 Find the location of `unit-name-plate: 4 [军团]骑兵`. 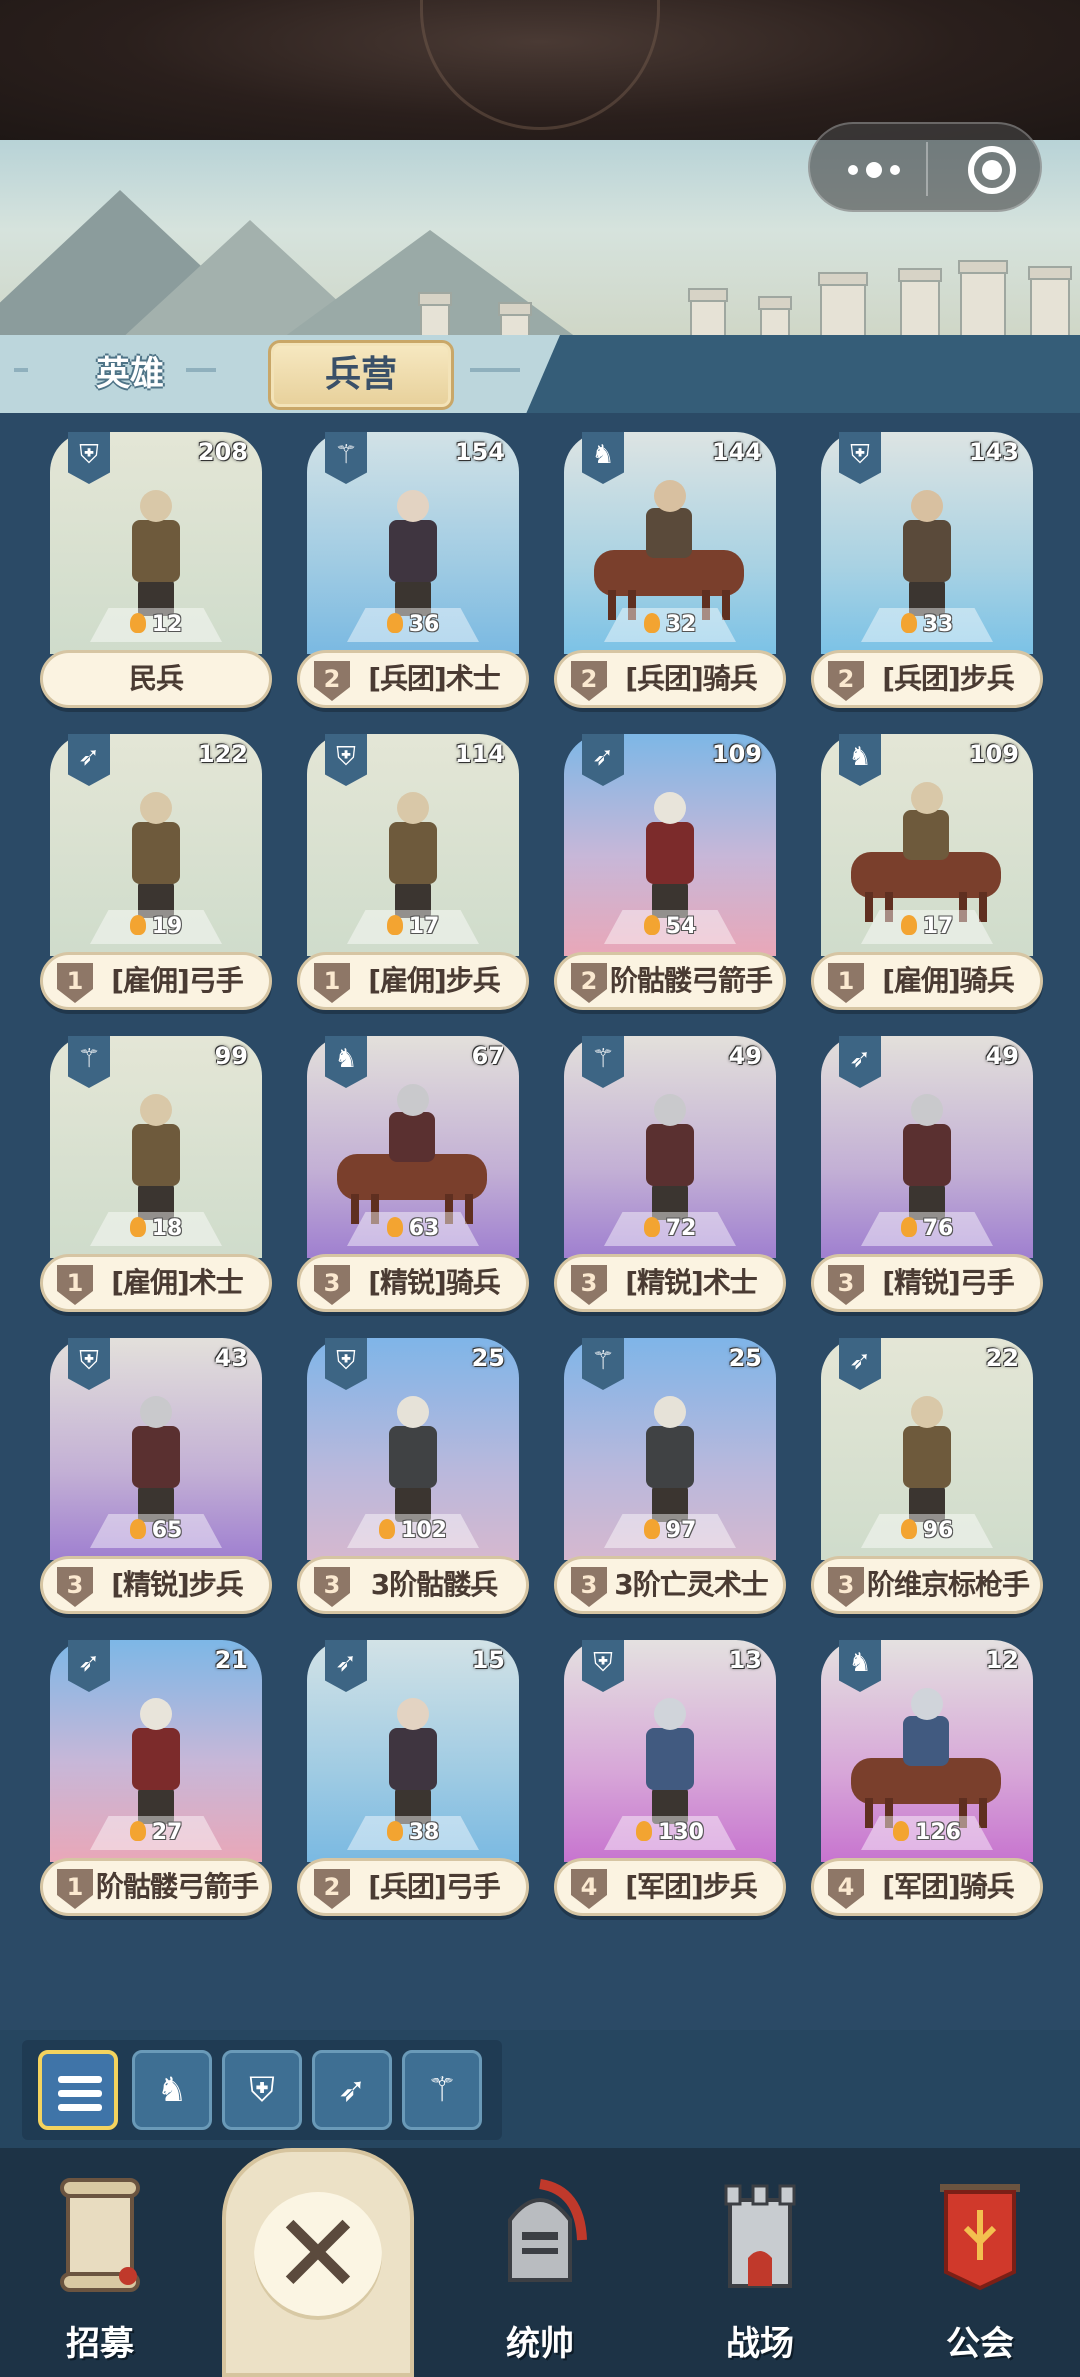

unit-name-plate: 4 [军团]骑兵 is located at coordinates (927, 1887).